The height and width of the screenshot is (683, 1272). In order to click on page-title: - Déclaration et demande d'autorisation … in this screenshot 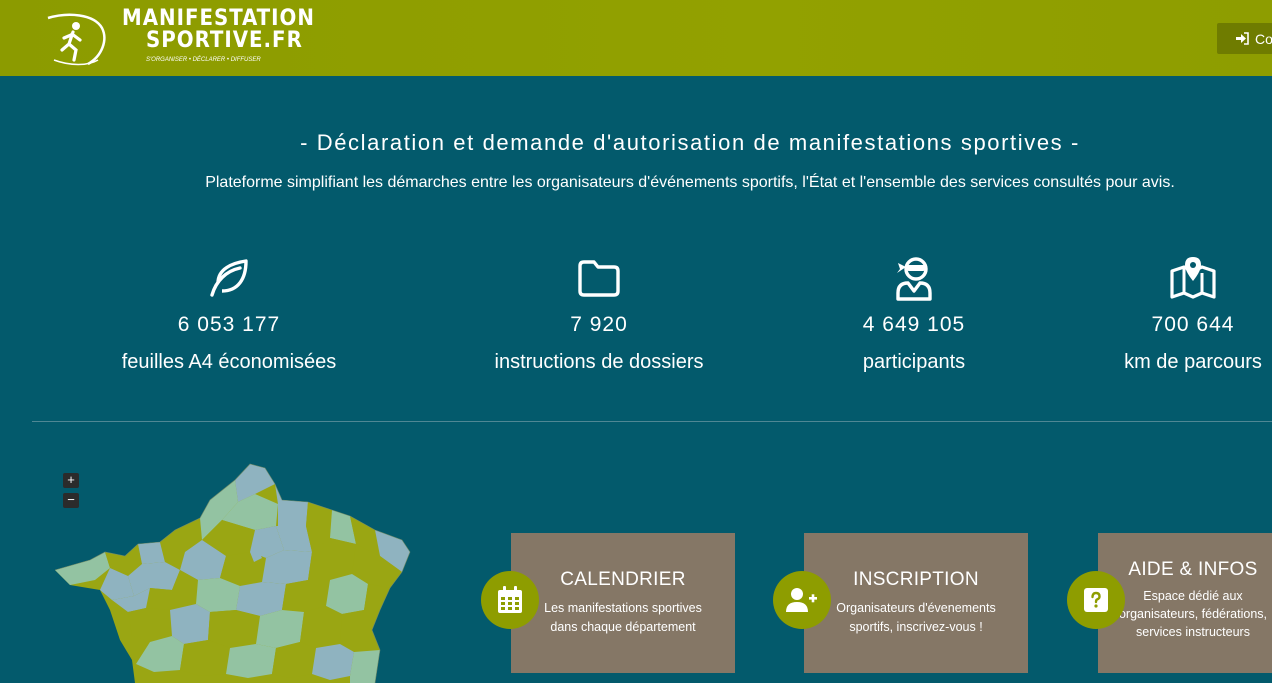, I will do `click(690, 142)`.